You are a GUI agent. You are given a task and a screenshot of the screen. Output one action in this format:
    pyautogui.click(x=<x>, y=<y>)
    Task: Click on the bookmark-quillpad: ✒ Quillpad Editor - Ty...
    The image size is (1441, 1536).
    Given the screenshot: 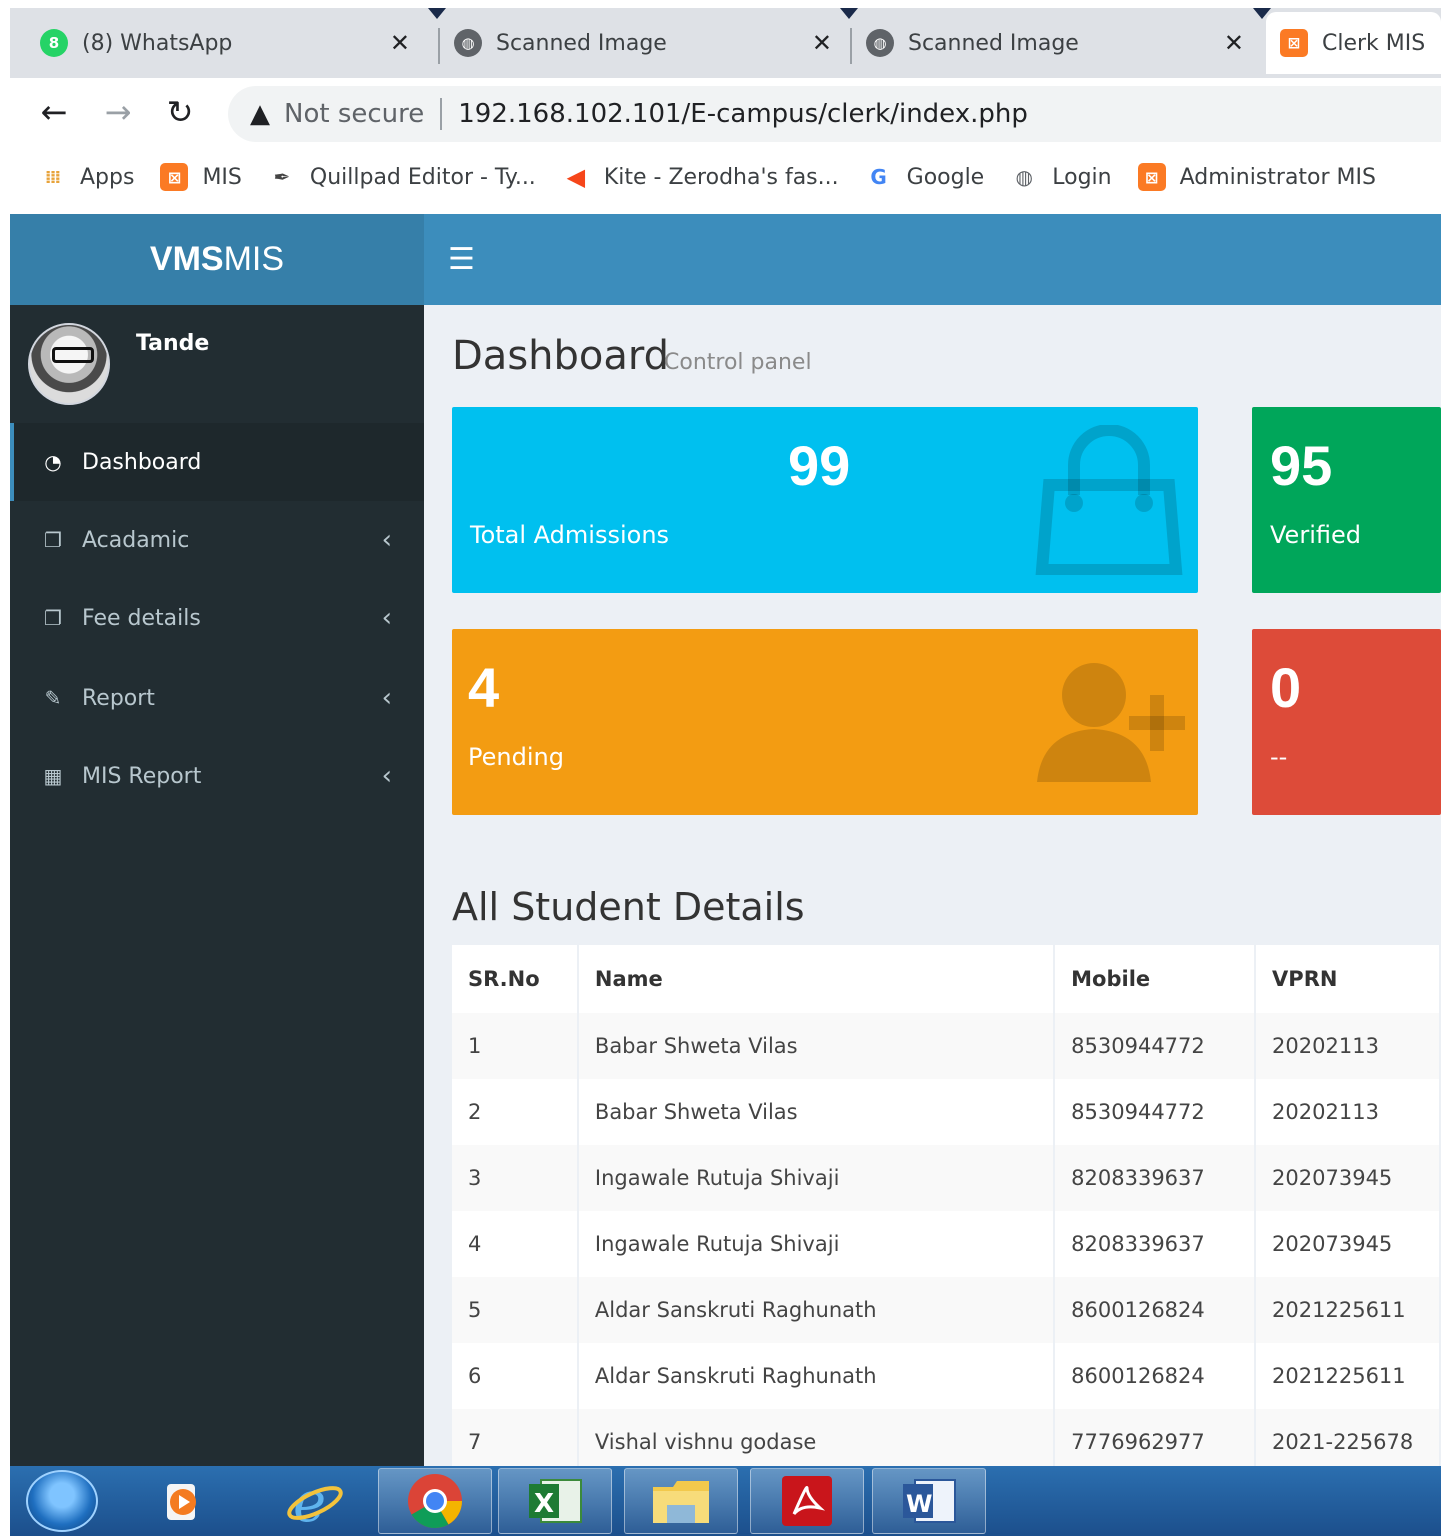 What is the action you would take?
    pyautogui.click(x=402, y=177)
    